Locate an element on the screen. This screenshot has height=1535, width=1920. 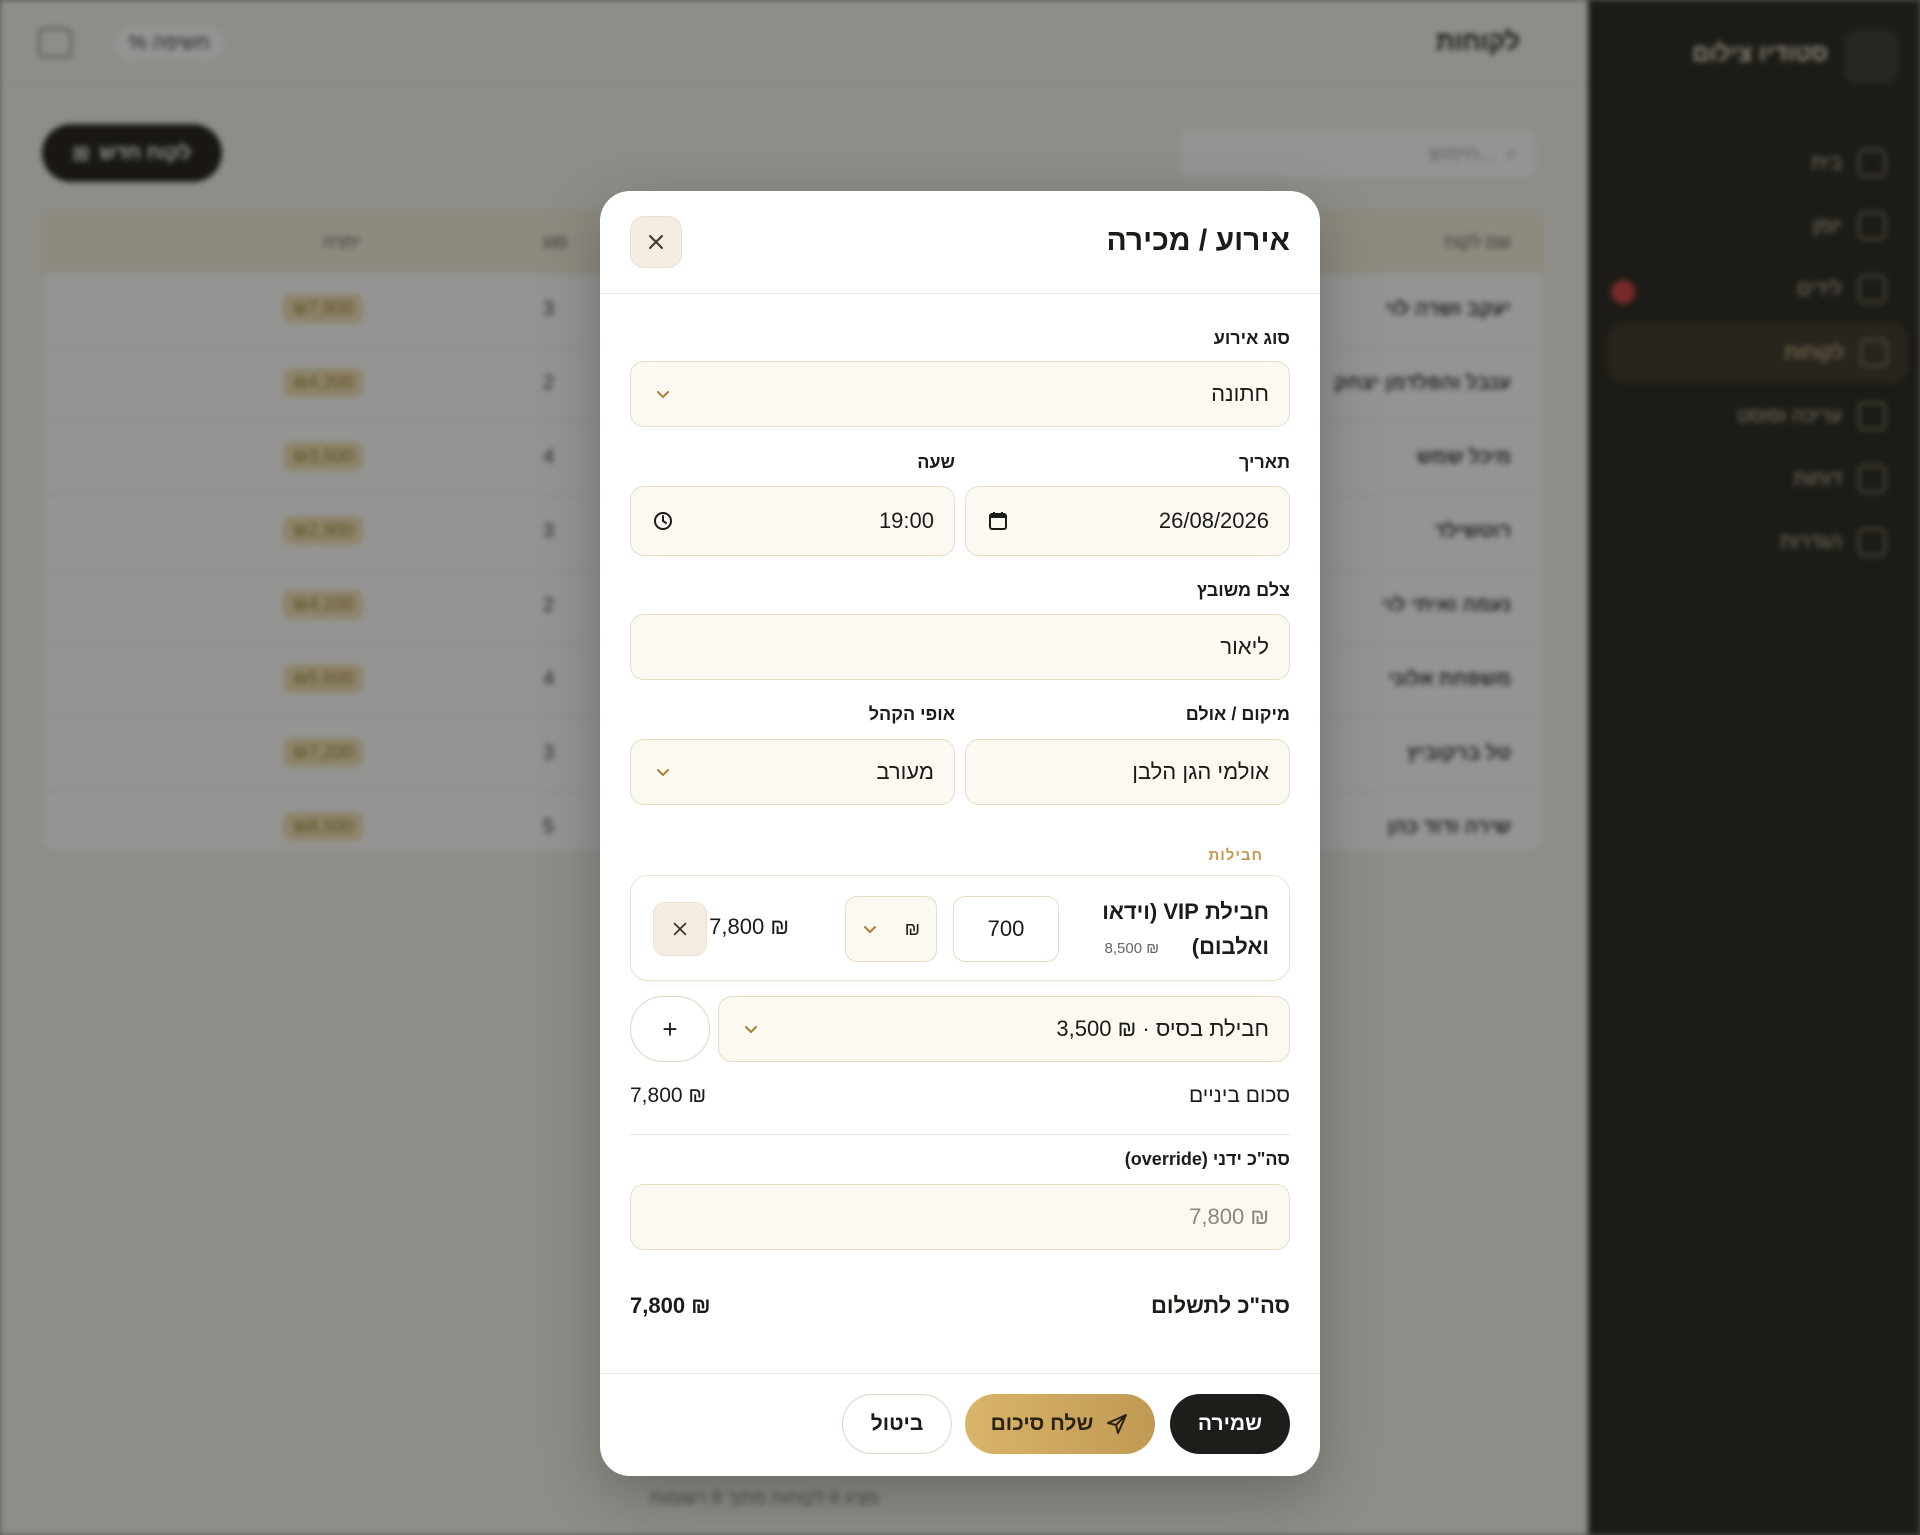
modal-header: אירוע / מכירה is located at coordinates (960, 242).